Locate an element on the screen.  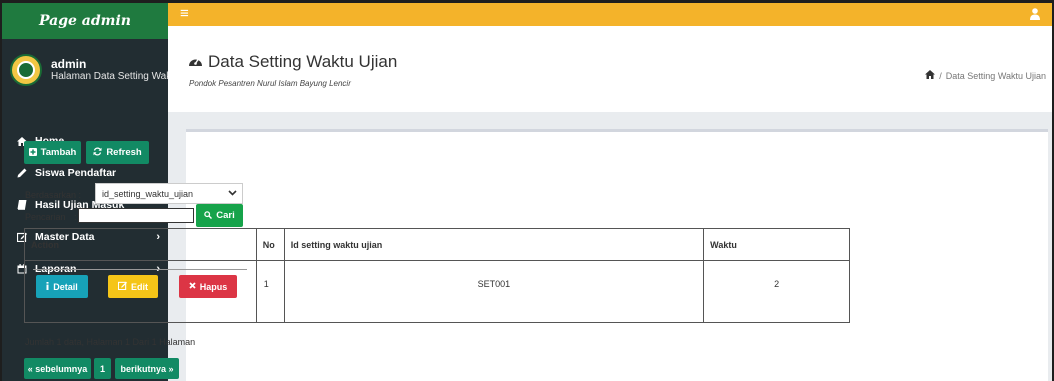
page-title: Data Setting Waktu Ujian is located at coordinates (292, 62).